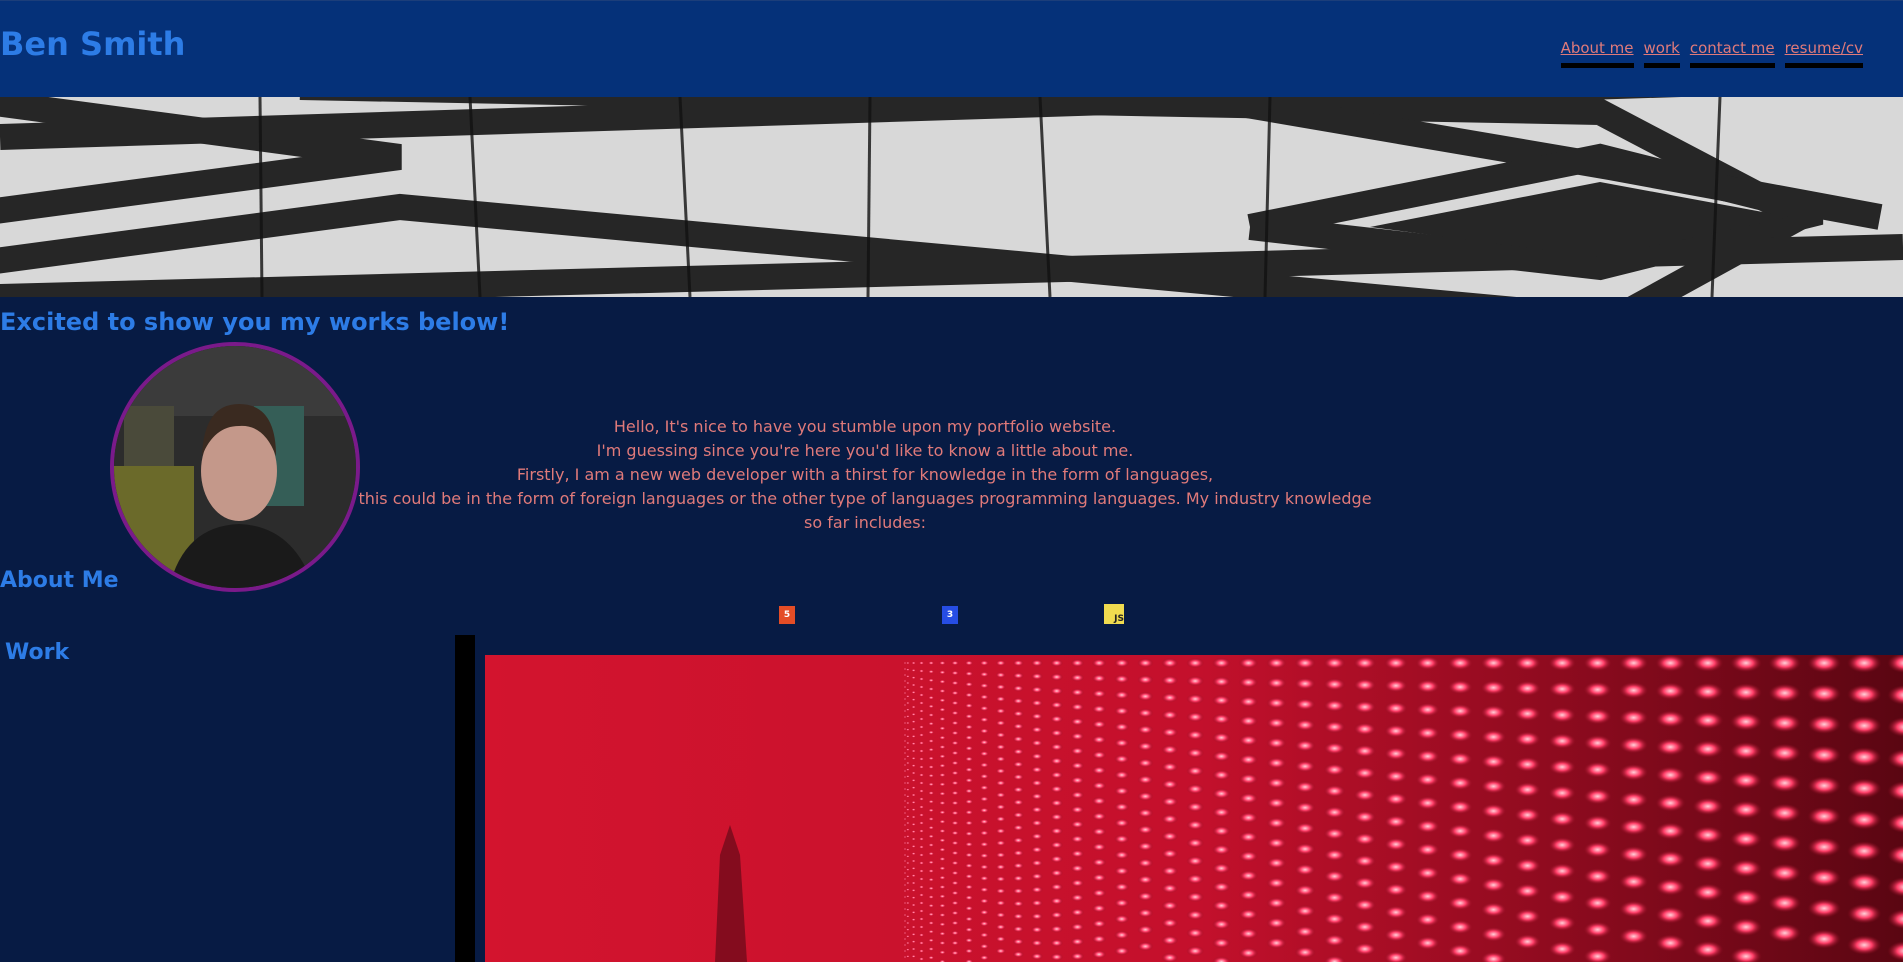  I want to click on nav-link-contact: contact me, so click(1732, 53).